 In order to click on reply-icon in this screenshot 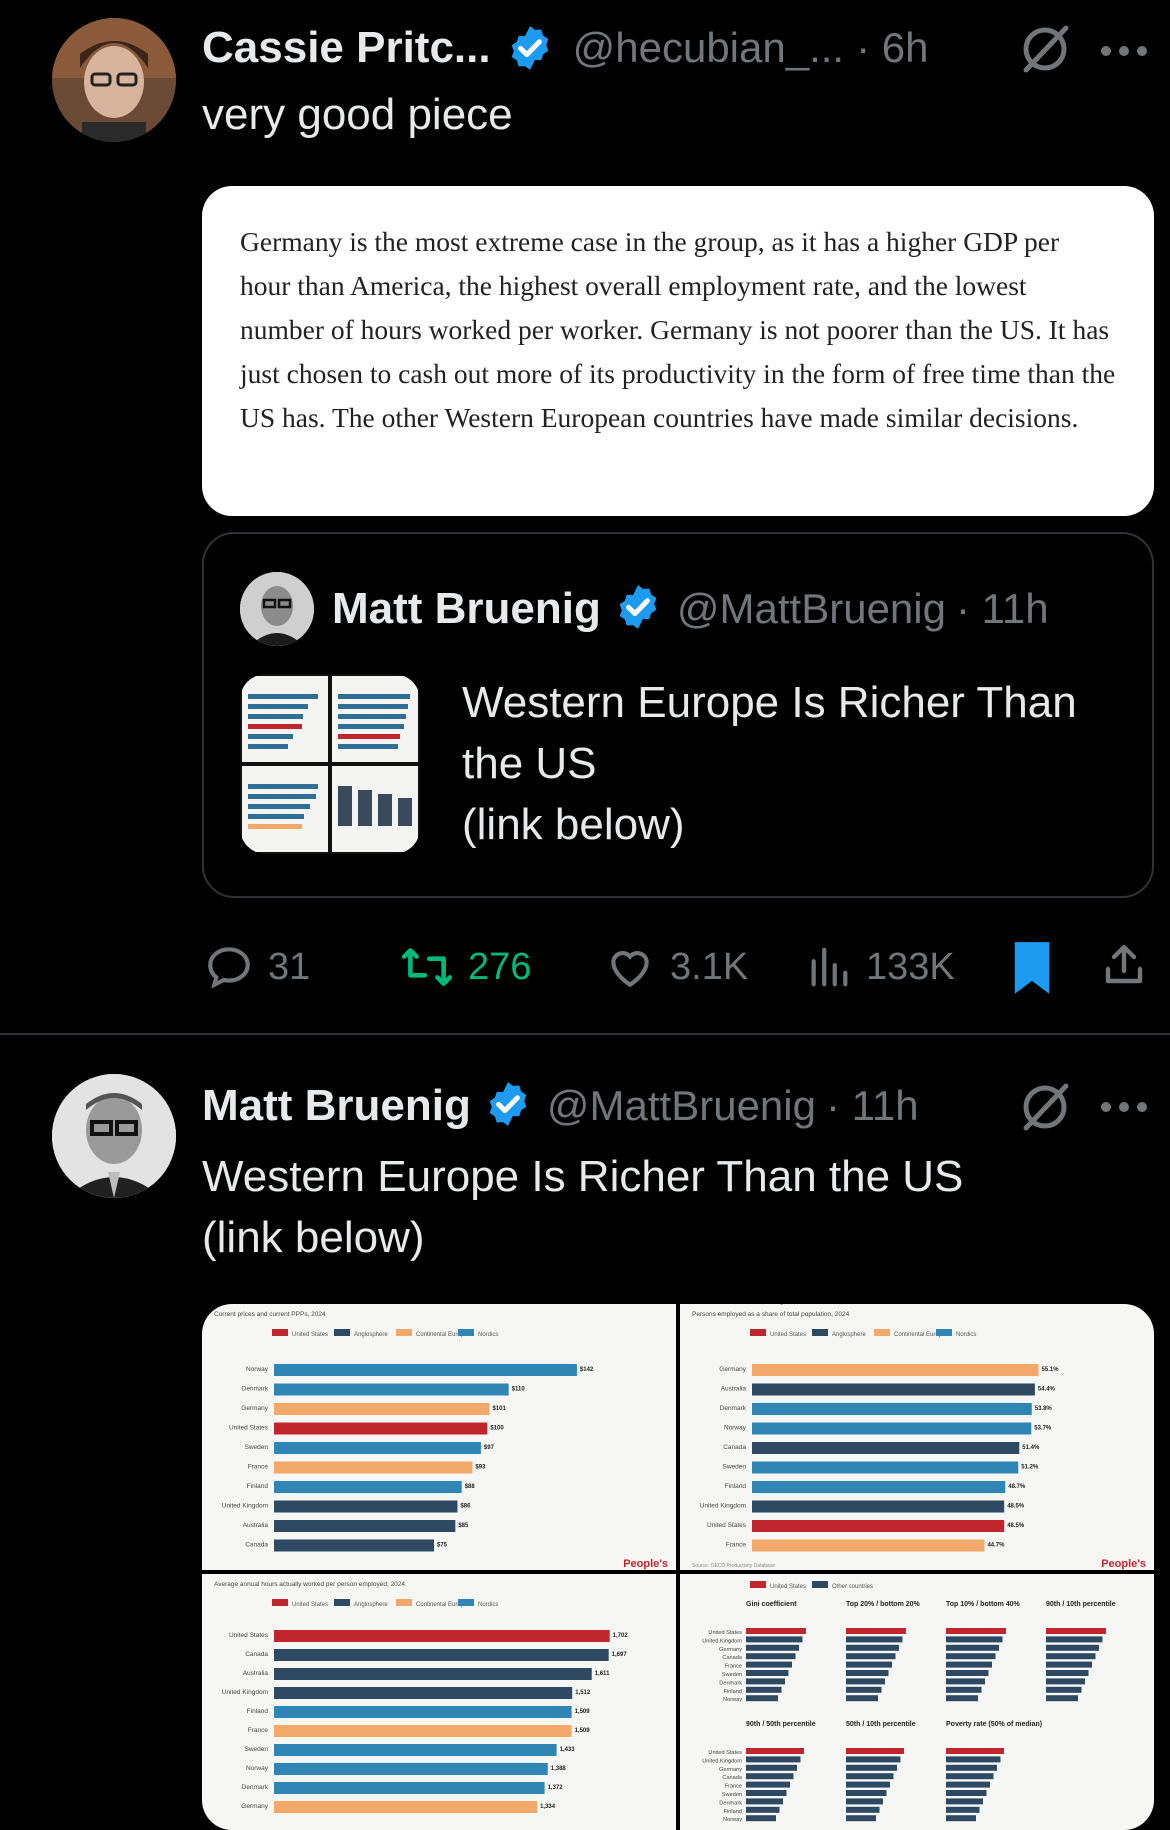, I will do `click(229, 968)`.